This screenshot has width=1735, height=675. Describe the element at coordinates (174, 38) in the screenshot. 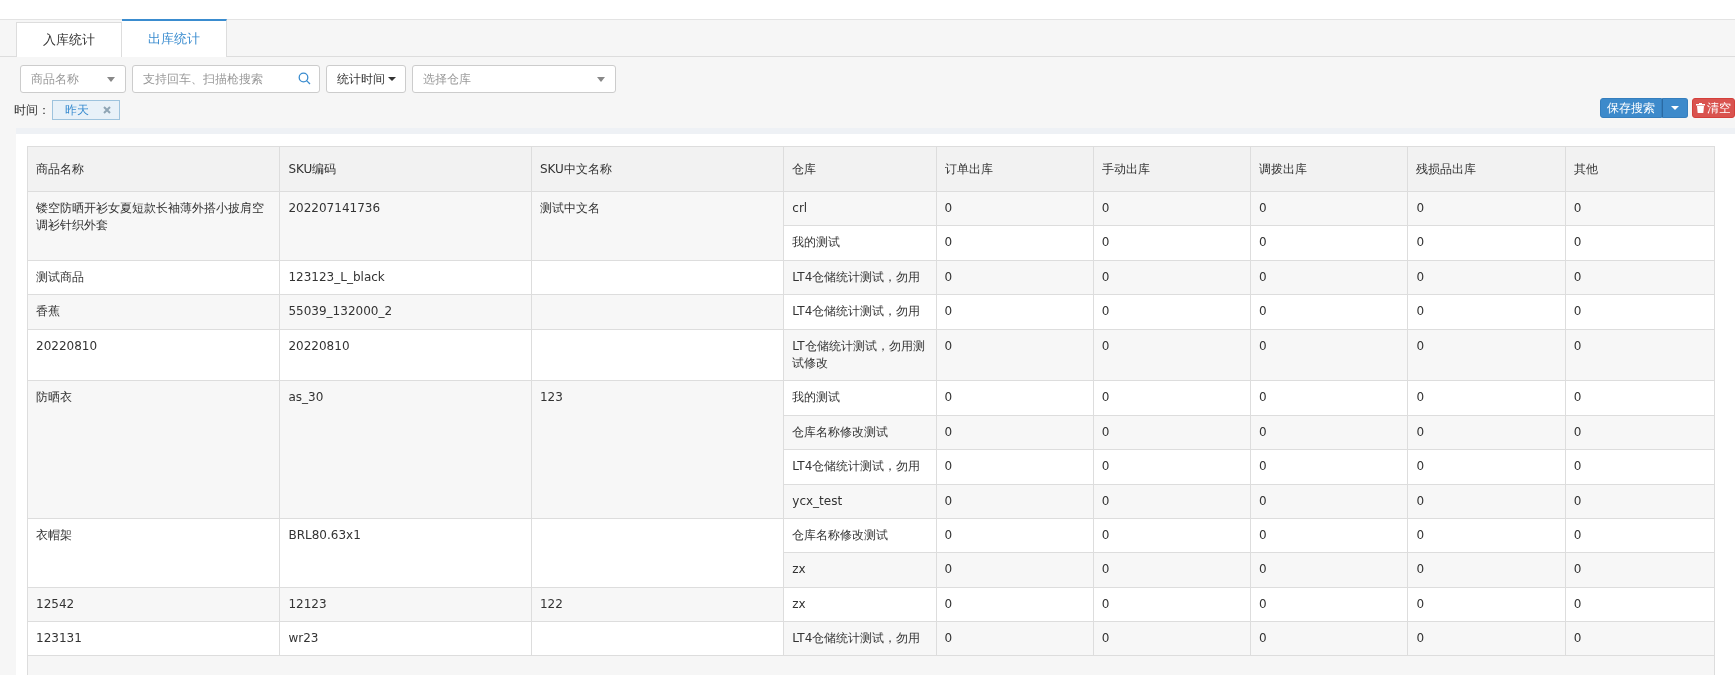

I see `tab: 出库统计` at that location.